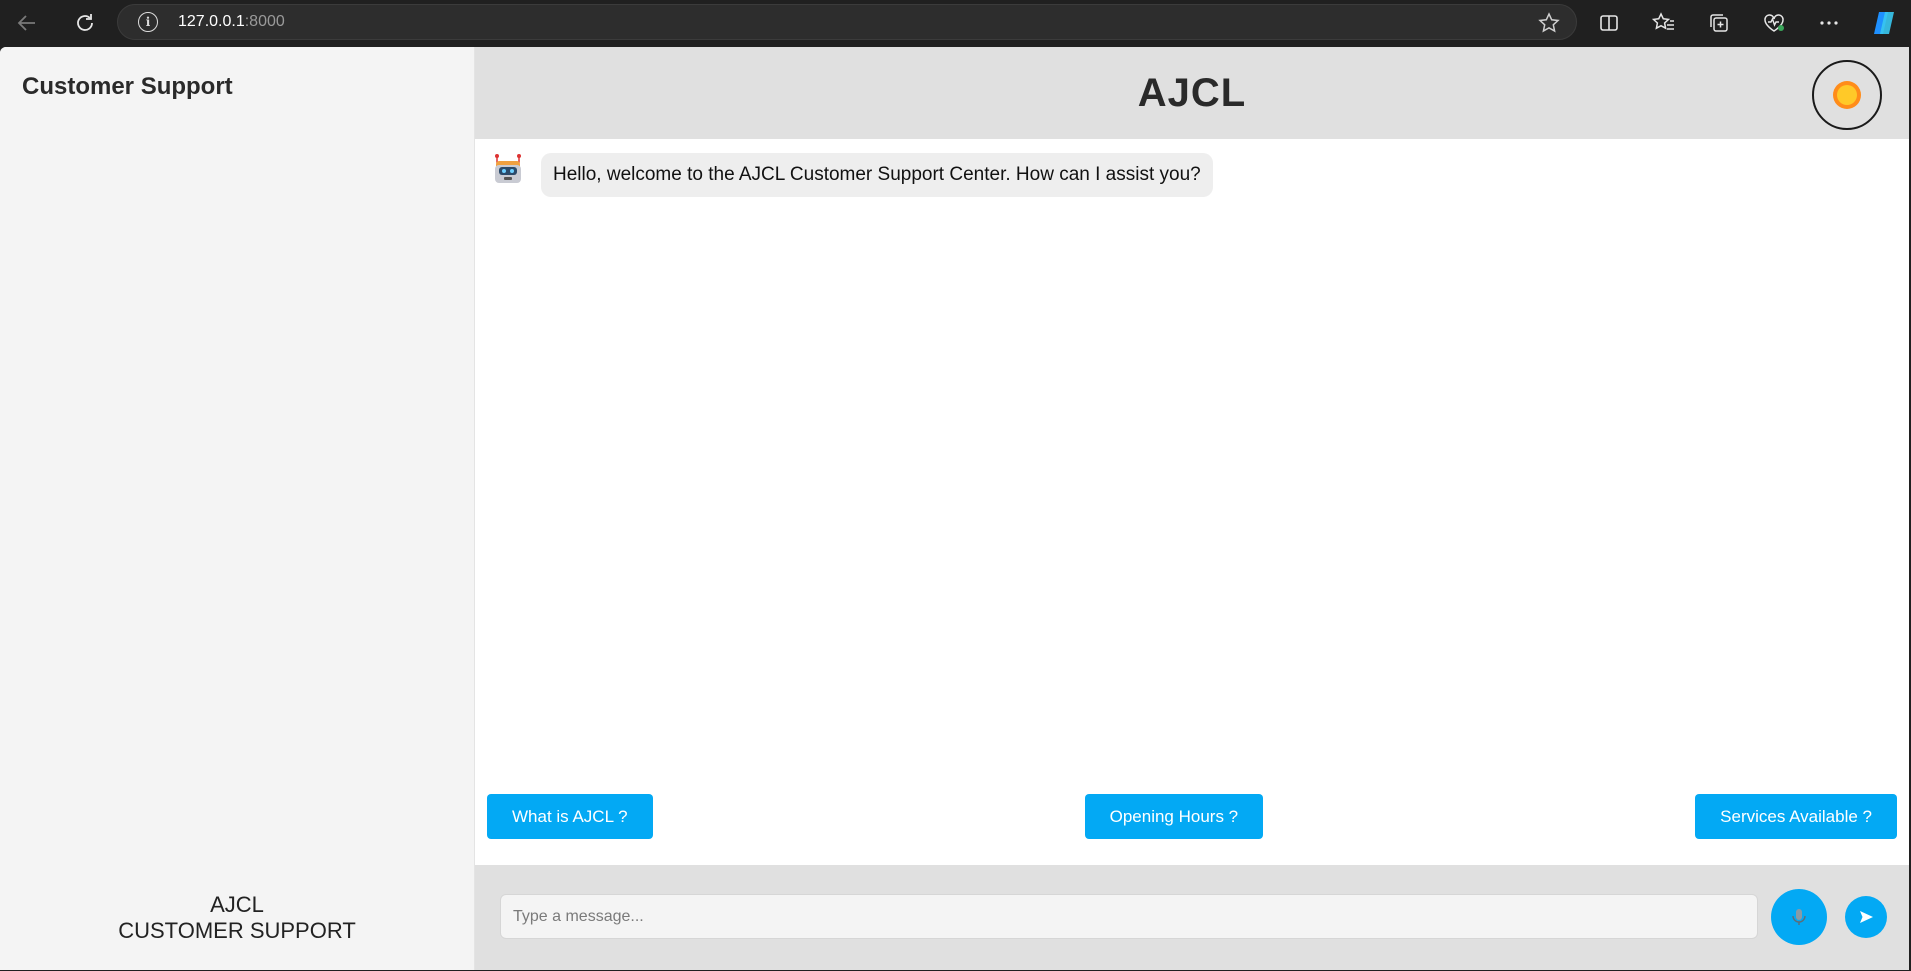 This screenshot has height=971, width=1911. I want to click on message-composer, so click(1192, 917).